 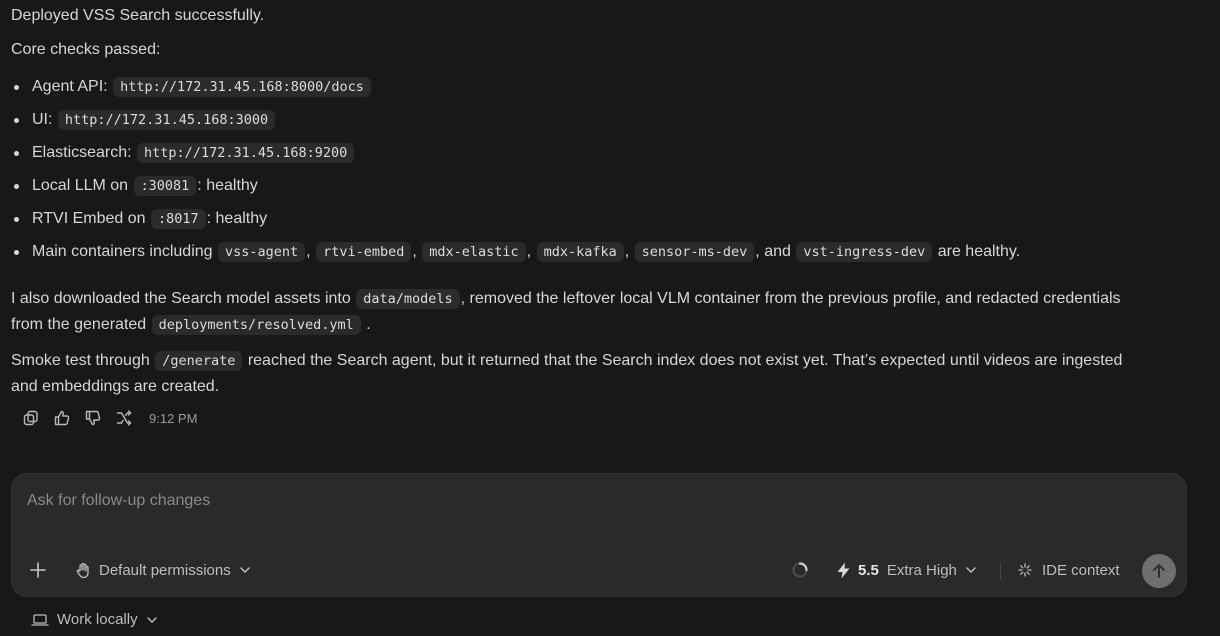 I want to click on arrow-up-icon, so click(x=1159, y=571).